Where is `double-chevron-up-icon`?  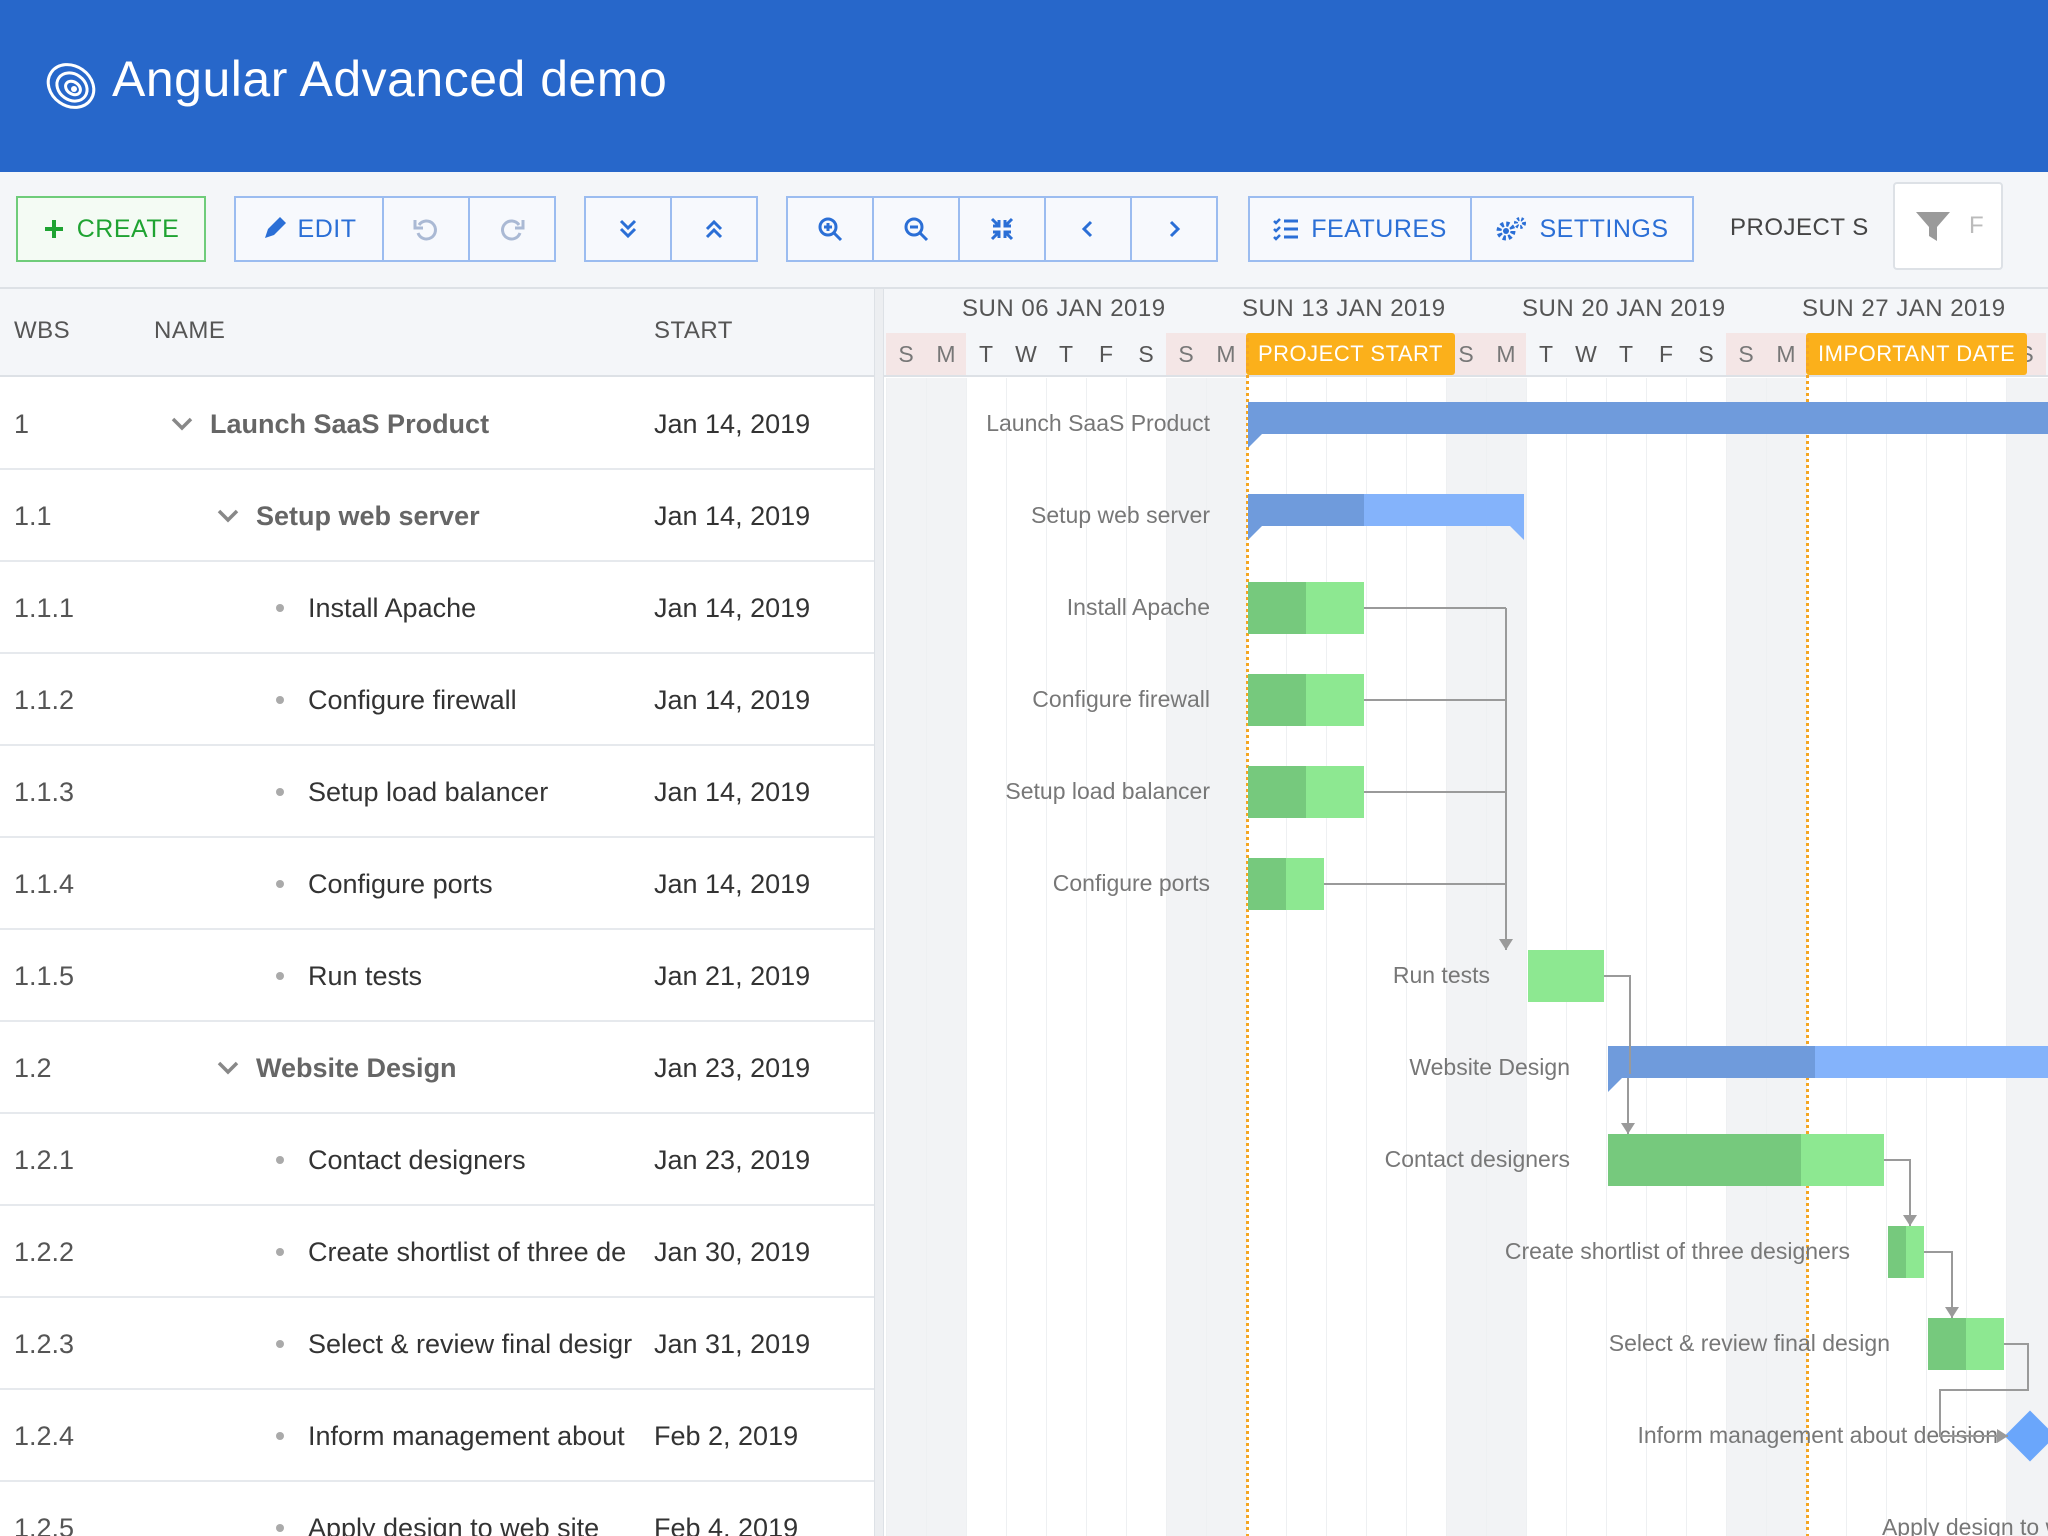 double-chevron-up-icon is located at coordinates (714, 229).